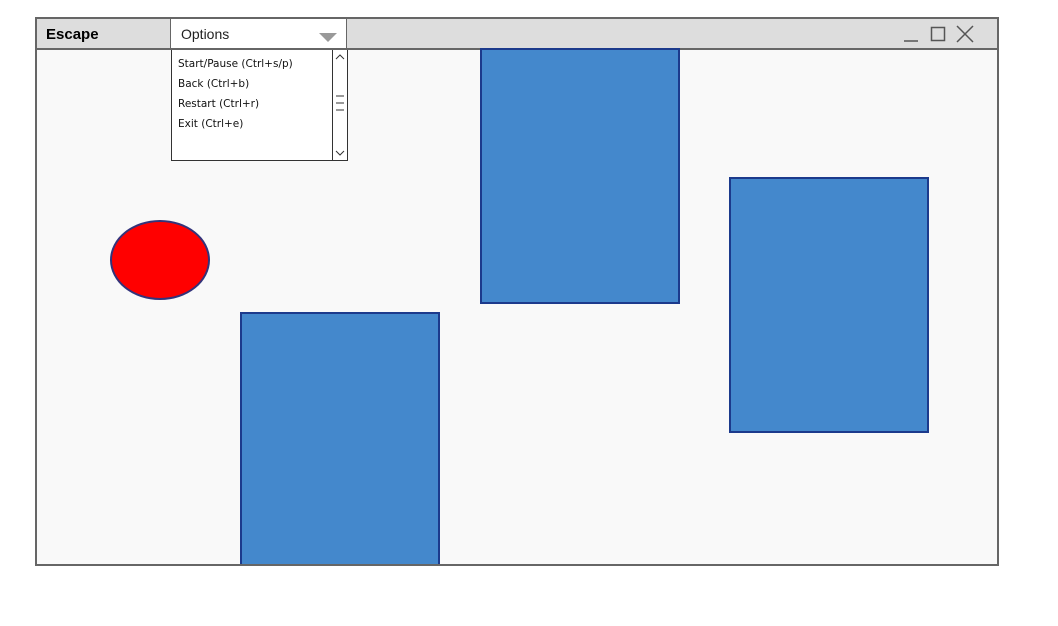 This screenshot has height=626, width=1058. I want to click on triangle-down-icon, so click(328, 39).